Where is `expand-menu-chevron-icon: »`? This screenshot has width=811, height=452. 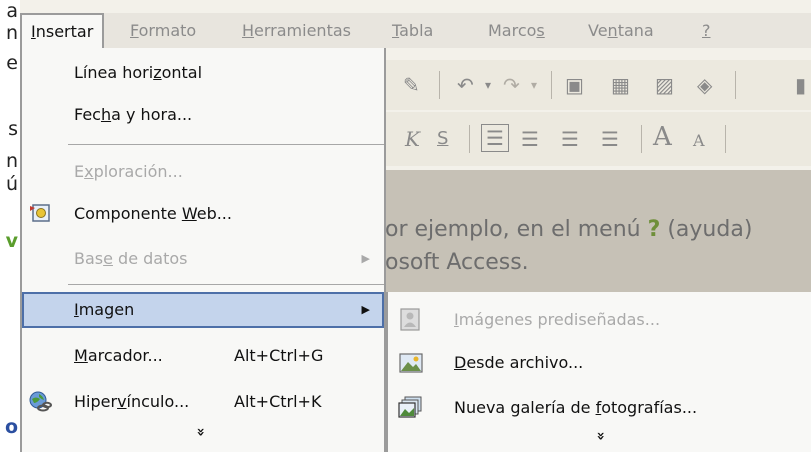
expand-menu-chevron-icon: » is located at coordinates (201, 431).